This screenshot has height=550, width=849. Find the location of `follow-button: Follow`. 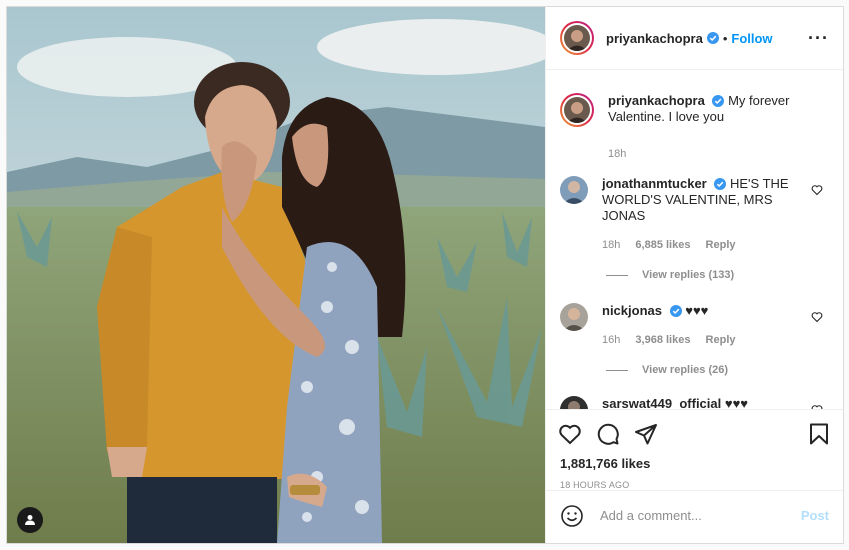

follow-button: Follow is located at coordinates (751, 38).